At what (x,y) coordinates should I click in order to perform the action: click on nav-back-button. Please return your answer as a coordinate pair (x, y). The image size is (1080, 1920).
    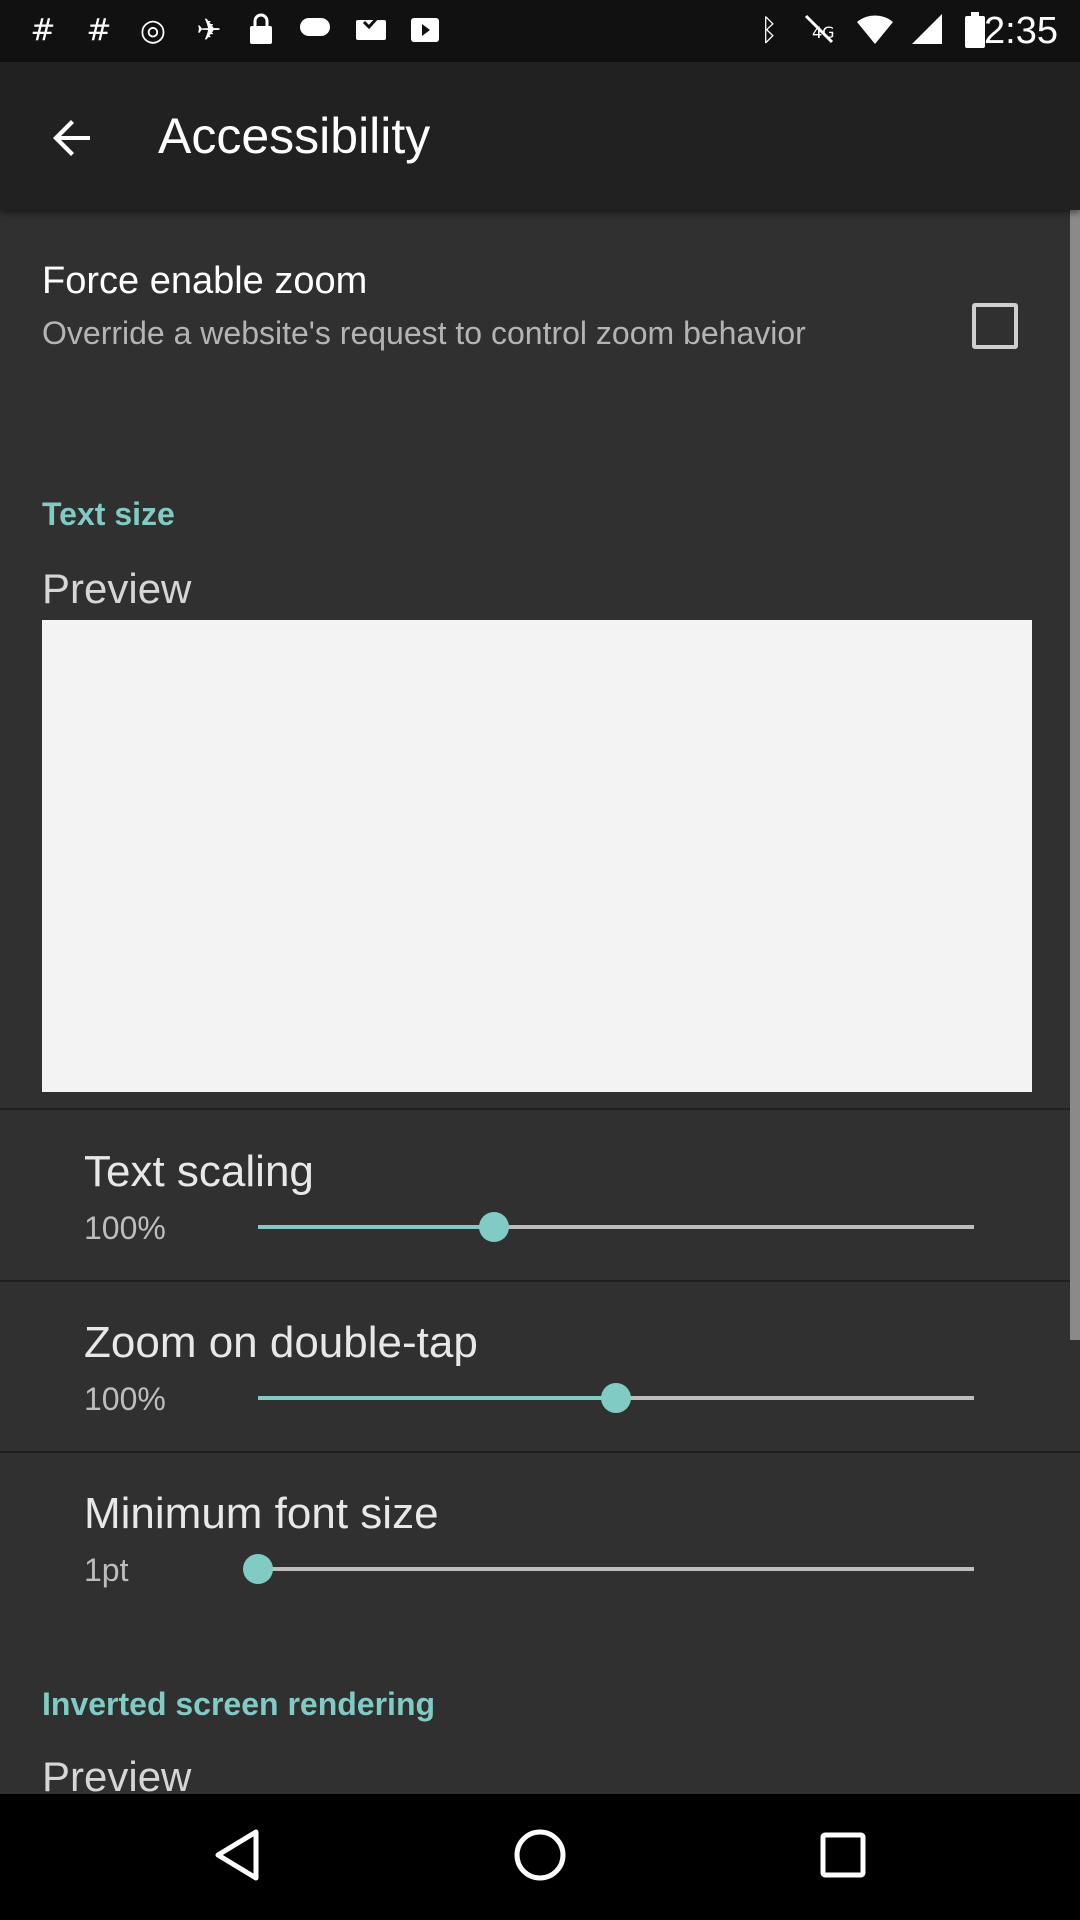
    Looking at the image, I should click on (237, 1857).